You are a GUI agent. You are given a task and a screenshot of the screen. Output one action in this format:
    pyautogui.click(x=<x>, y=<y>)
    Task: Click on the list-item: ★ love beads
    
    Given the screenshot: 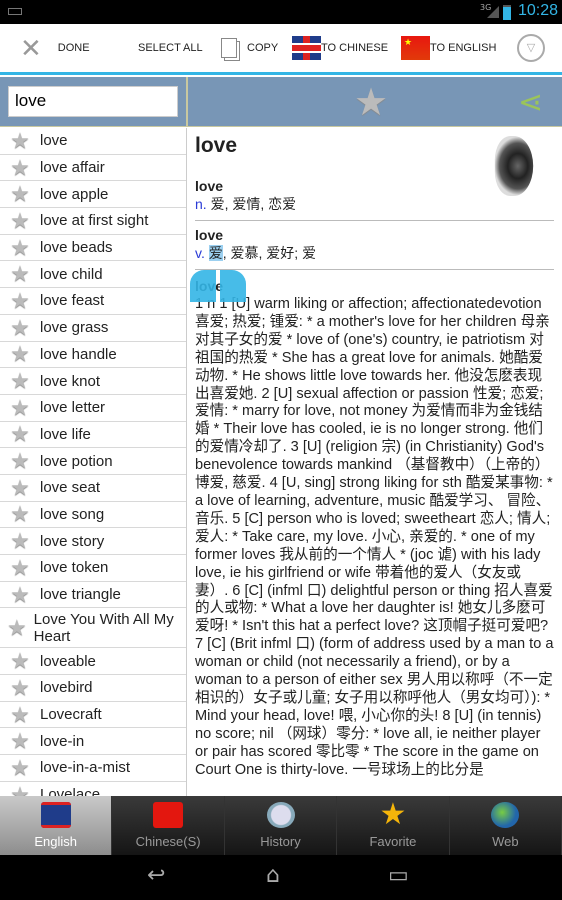 What is the action you would take?
    pyautogui.click(x=93, y=248)
    